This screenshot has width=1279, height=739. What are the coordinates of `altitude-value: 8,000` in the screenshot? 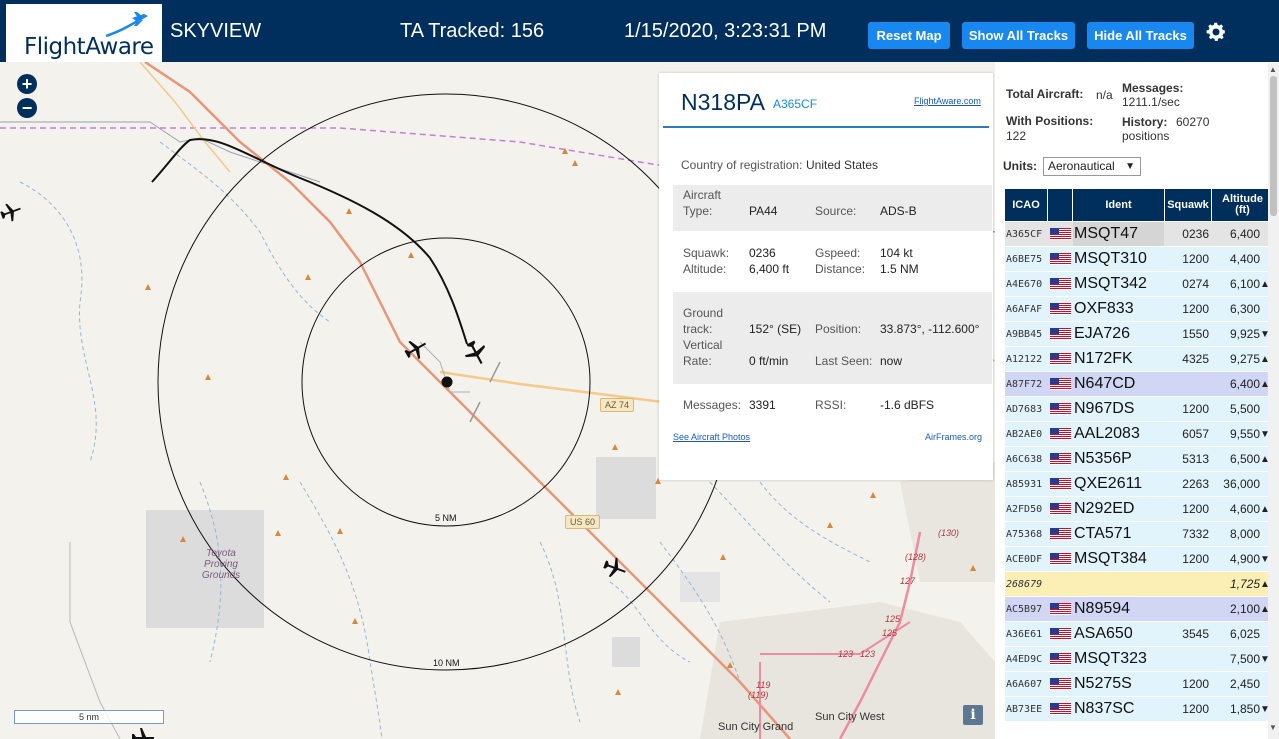 It's located at (1244, 534).